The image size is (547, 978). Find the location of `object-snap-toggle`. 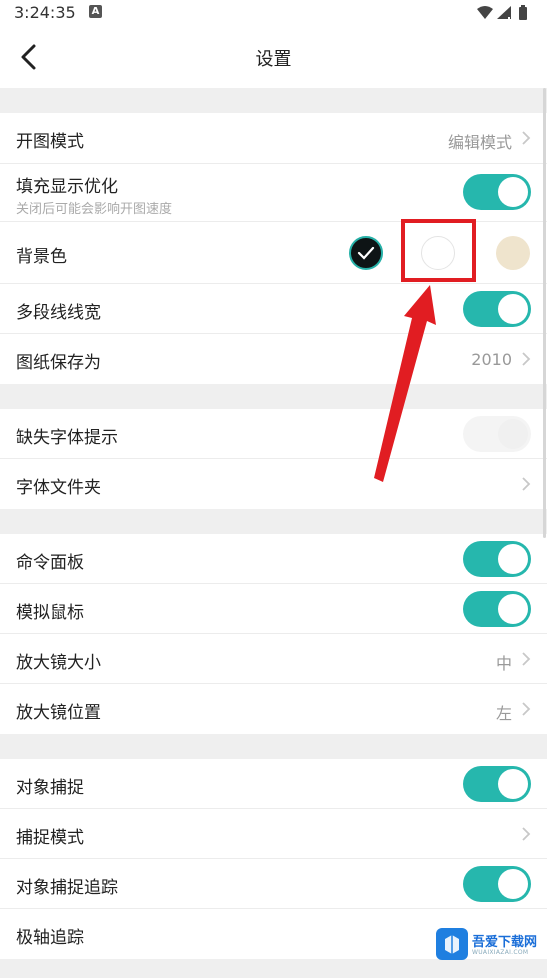

object-snap-toggle is located at coordinates (497, 784).